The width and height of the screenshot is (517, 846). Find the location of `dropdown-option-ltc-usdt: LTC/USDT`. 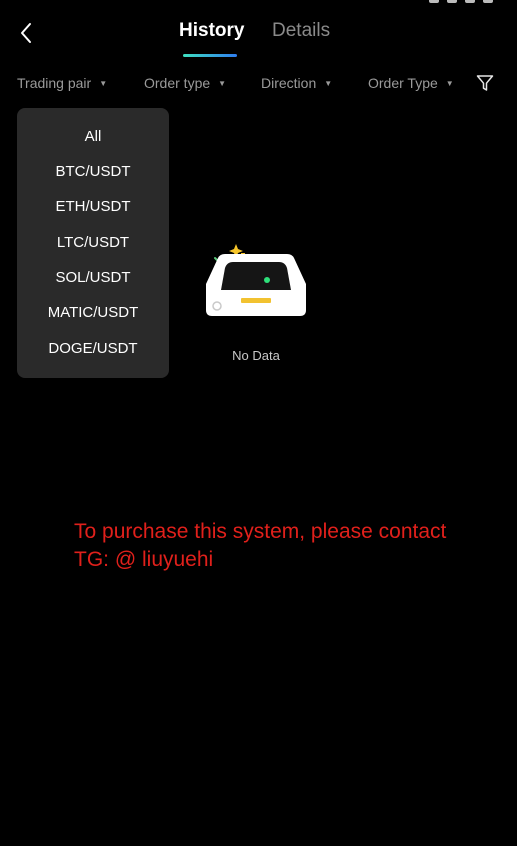

dropdown-option-ltc-usdt: LTC/USDT is located at coordinates (93, 243).